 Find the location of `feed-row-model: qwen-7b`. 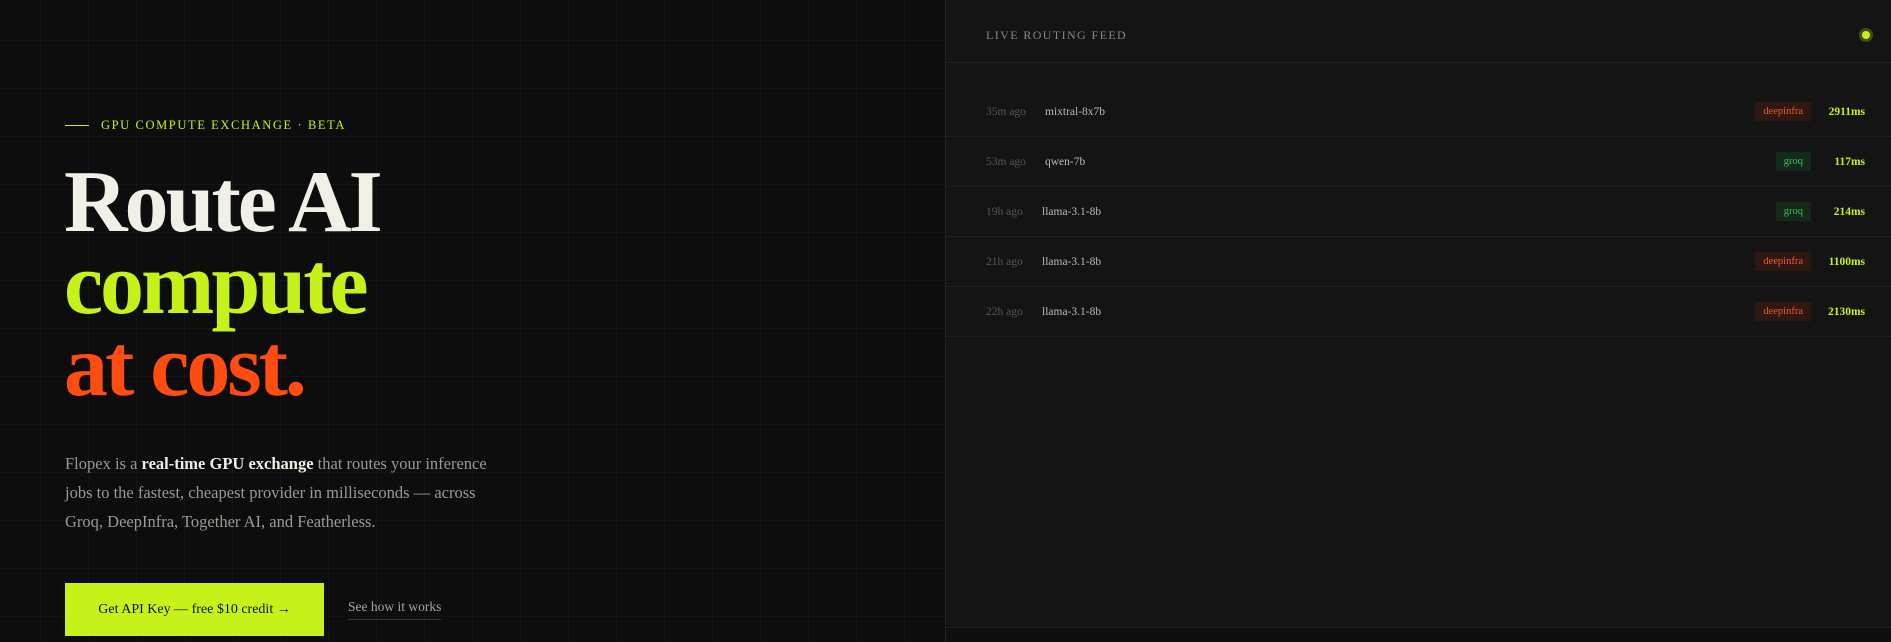

feed-row-model: qwen-7b is located at coordinates (1065, 161).